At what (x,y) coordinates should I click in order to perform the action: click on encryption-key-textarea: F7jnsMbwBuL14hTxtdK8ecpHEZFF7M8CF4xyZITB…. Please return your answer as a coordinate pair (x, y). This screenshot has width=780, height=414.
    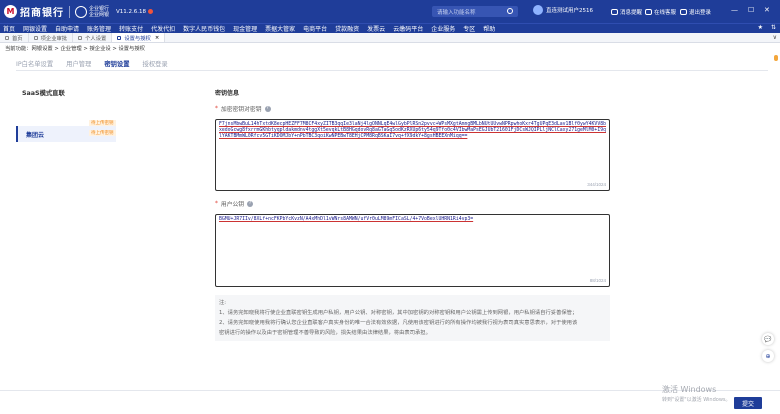
    Looking at the image, I should click on (412, 155).